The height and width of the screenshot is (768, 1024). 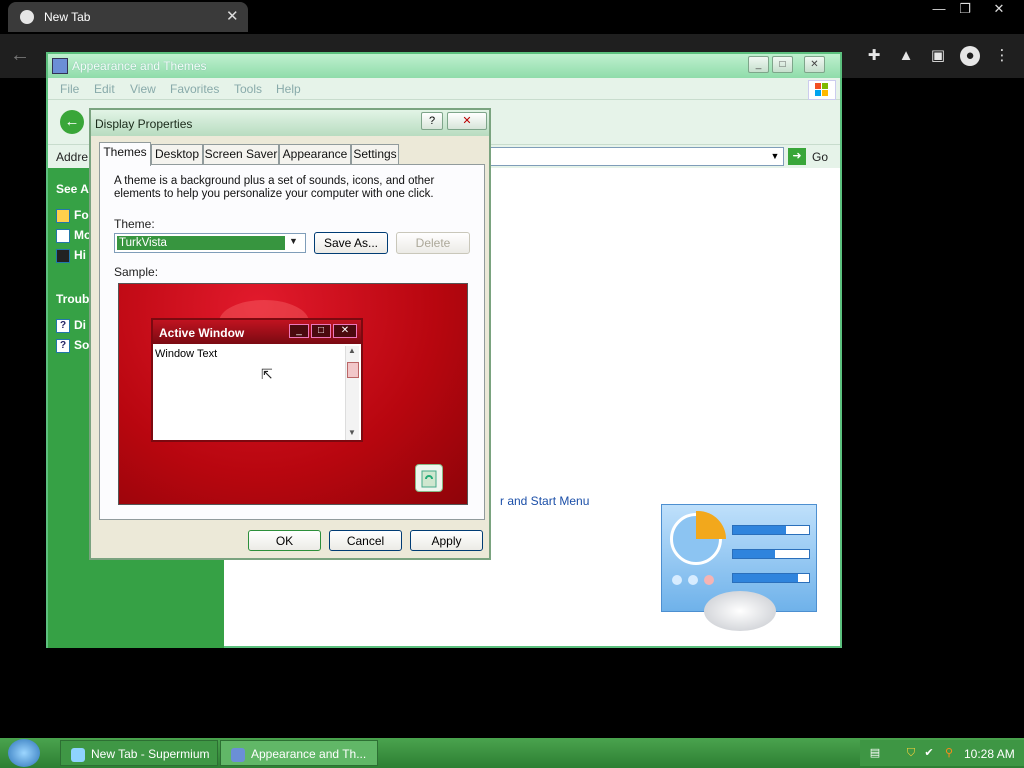 I want to click on control-panel-illustration-icon, so click(x=739, y=567).